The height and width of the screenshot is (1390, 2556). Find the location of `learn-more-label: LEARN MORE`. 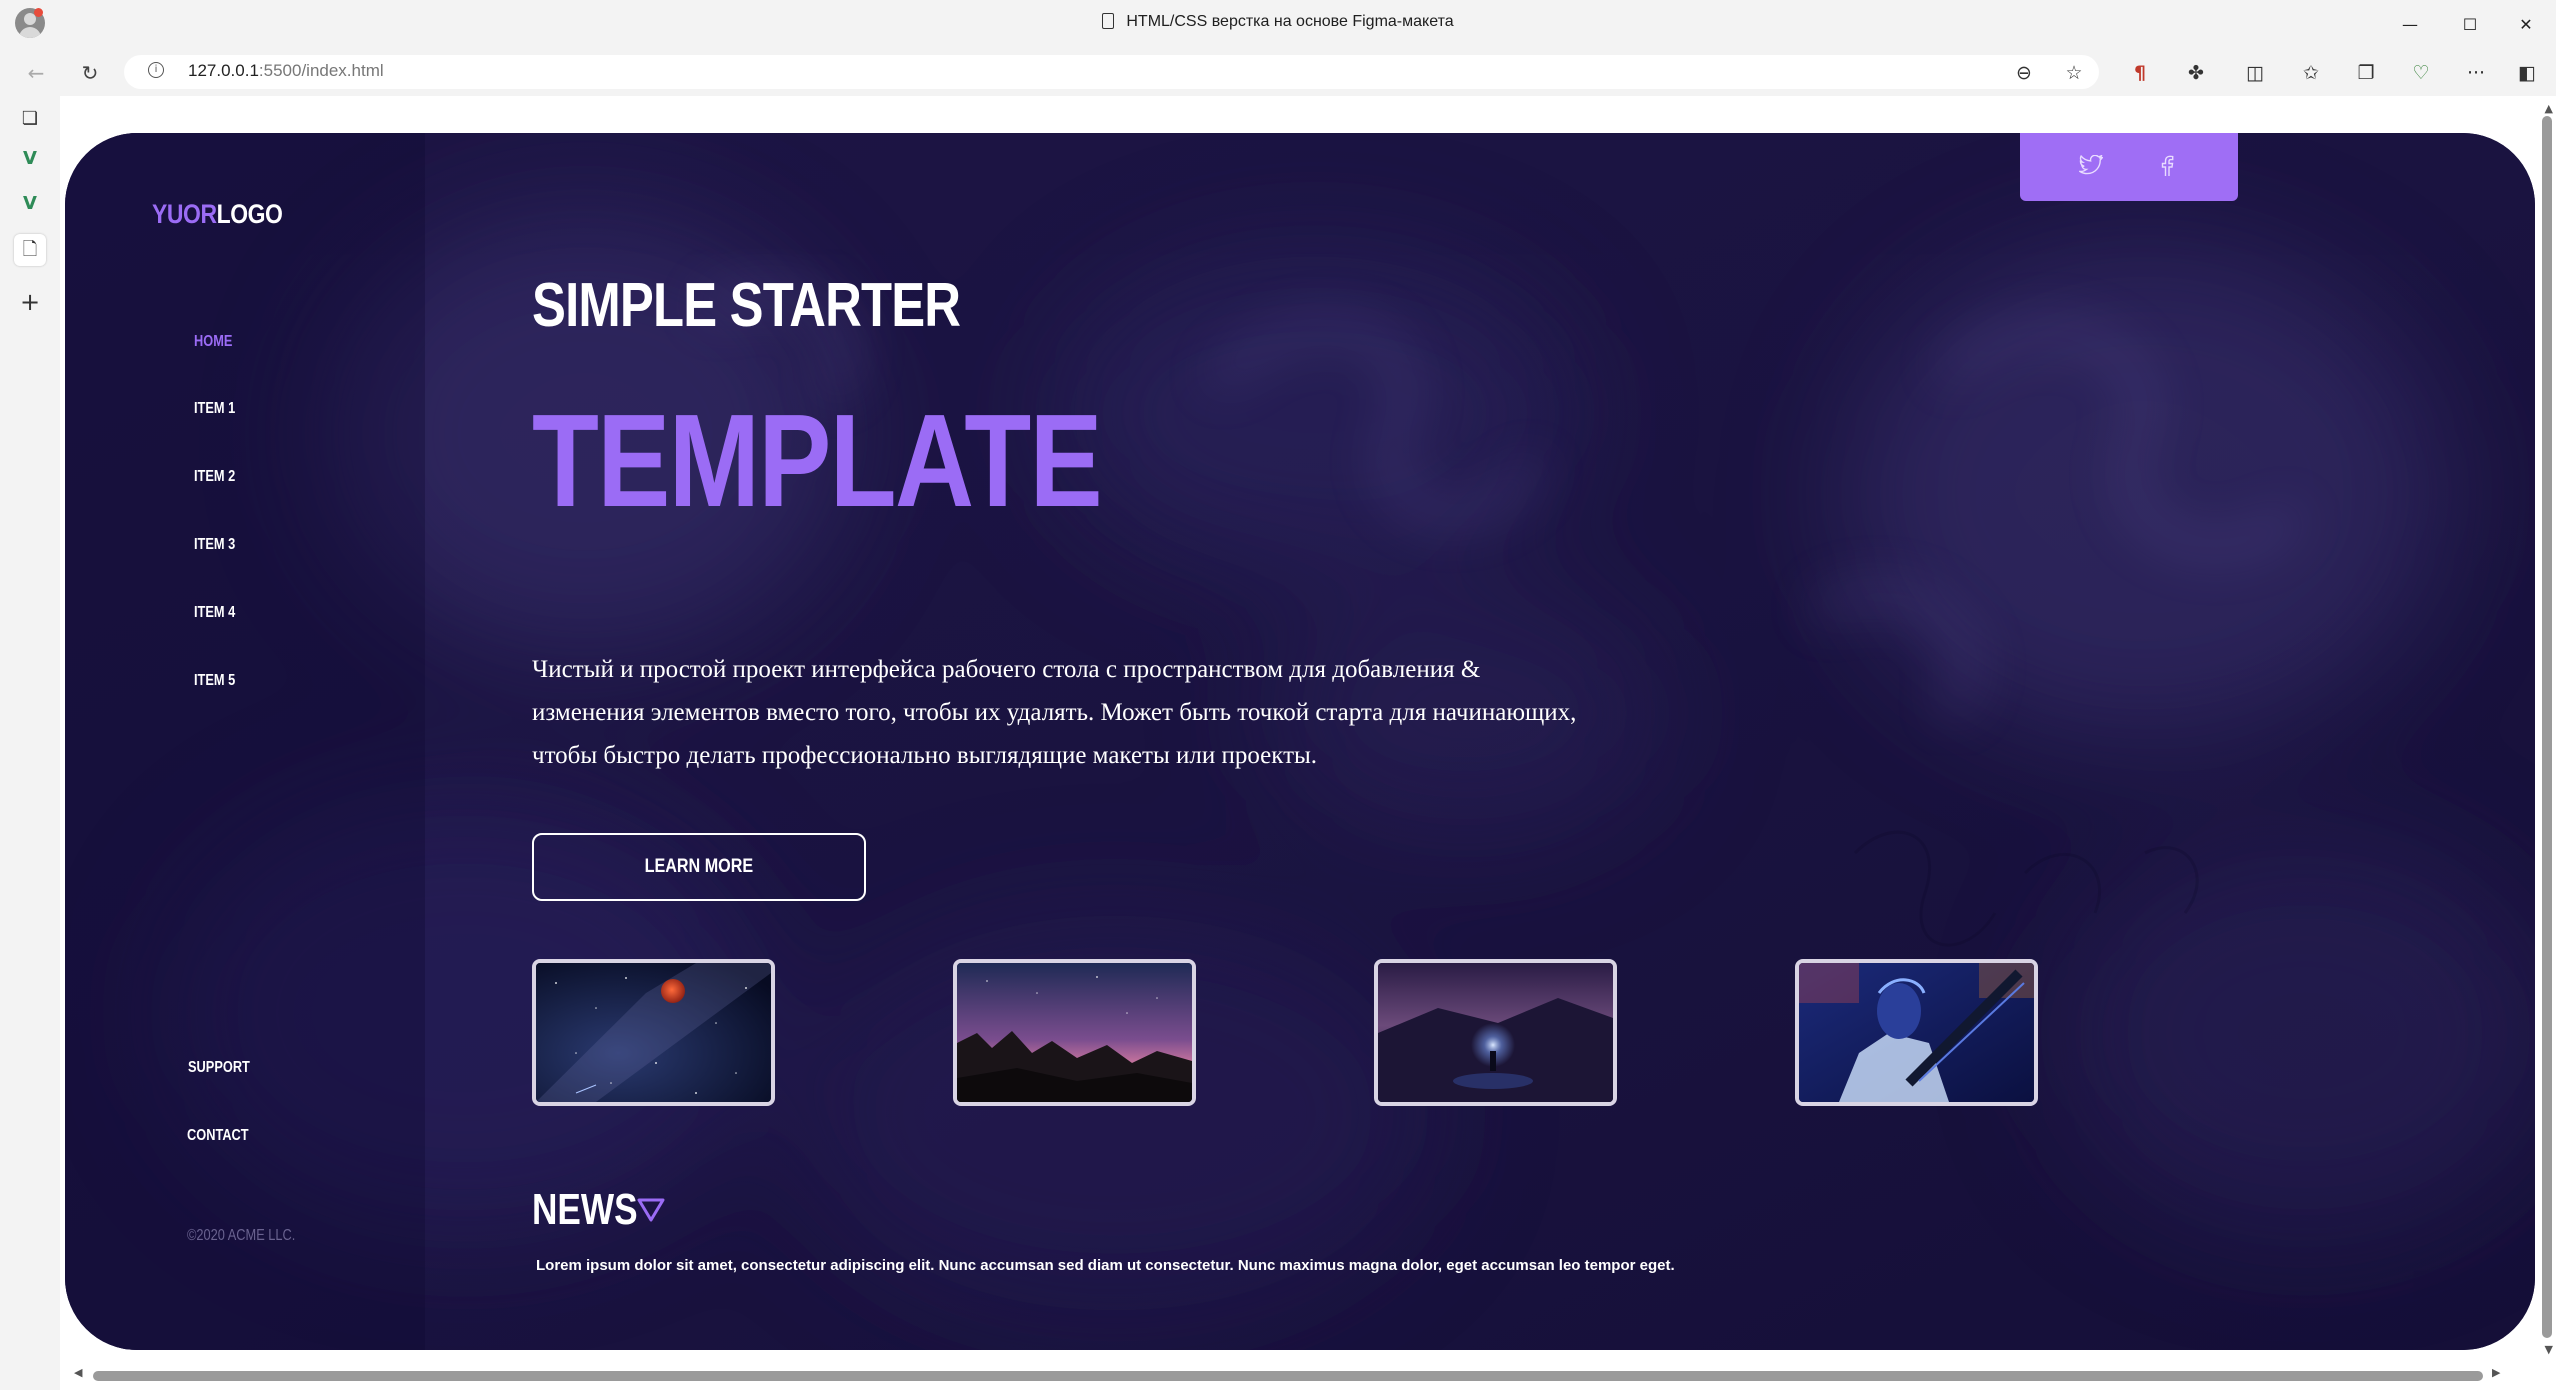

learn-more-label: LEARN MORE is located at coordinates (699, 866).